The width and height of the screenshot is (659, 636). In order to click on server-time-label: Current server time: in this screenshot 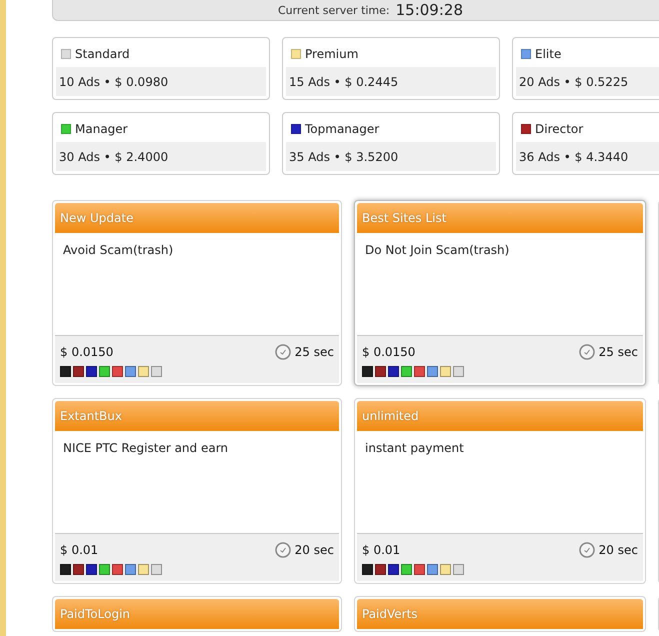, I will do `click(334, 10)`.